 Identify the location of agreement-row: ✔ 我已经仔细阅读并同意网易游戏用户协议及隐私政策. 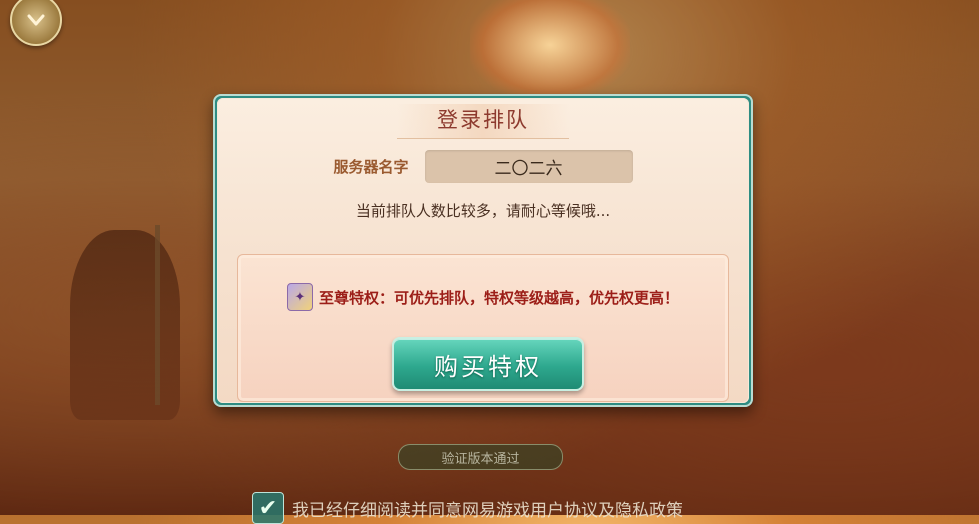
(467, 508).